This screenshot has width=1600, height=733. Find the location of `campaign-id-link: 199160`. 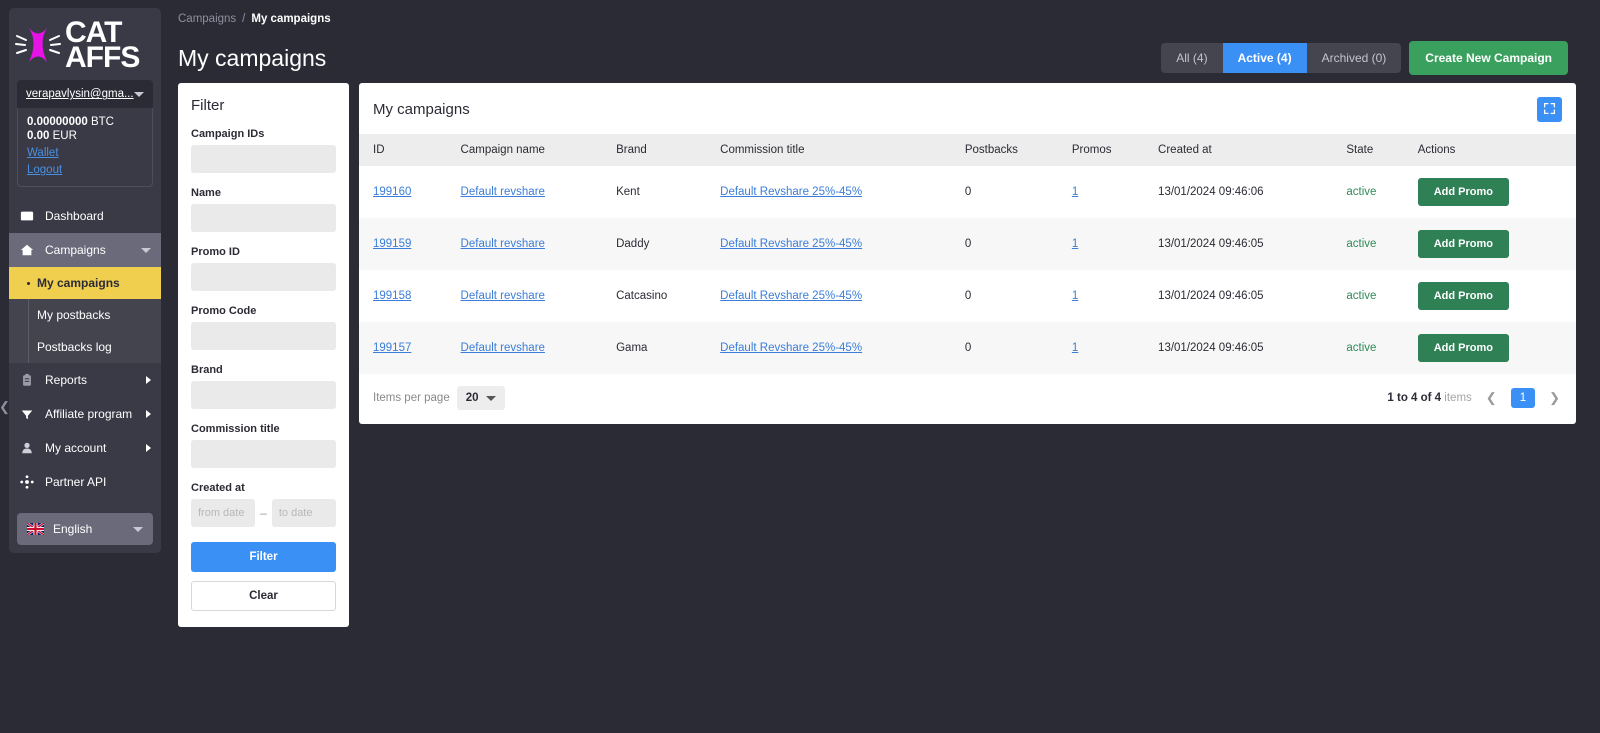

campaign-id-link: 199160 is located at coordinates (392, 192).